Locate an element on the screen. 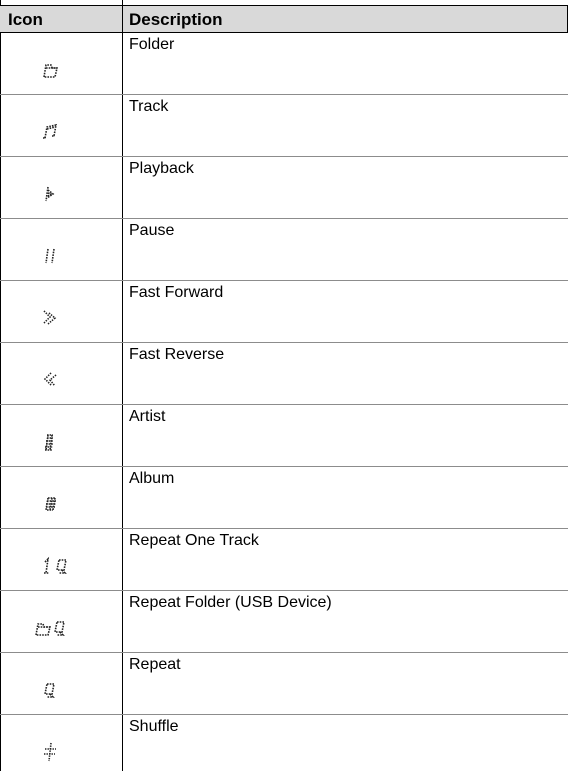  repeat-folder-icon is located at coordinates (61, 622).